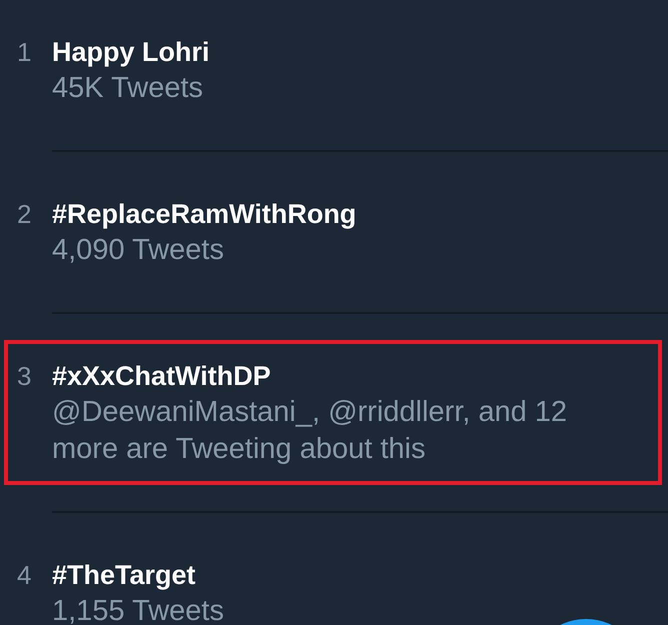  Describe the element at coordinates (310, 431) in the screenshot. I see `trend-context: @DeewaniMastani_, @rriddllerr, and 12 more are Tweeting about this` at that location.